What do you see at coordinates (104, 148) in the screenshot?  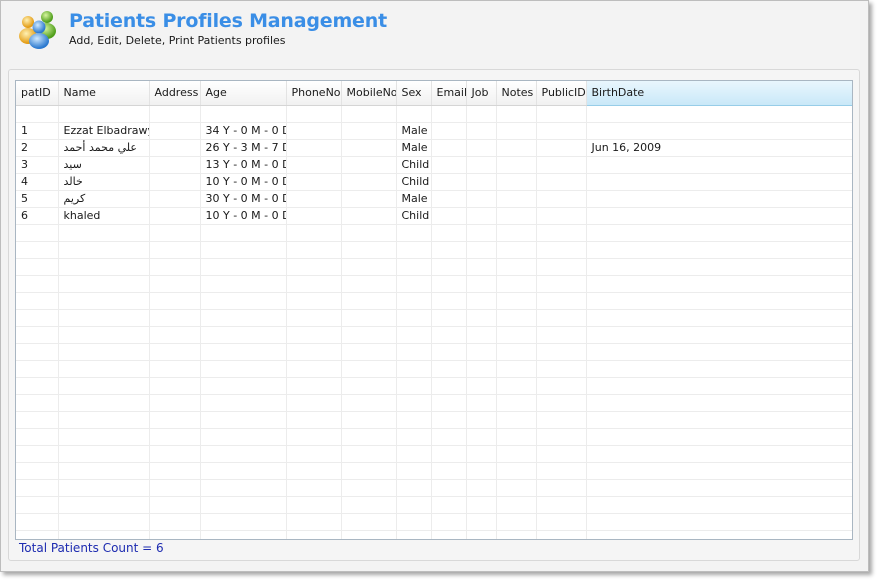 I see `cell-name: علي محمد أحمد` at bounding box center [104, 148].